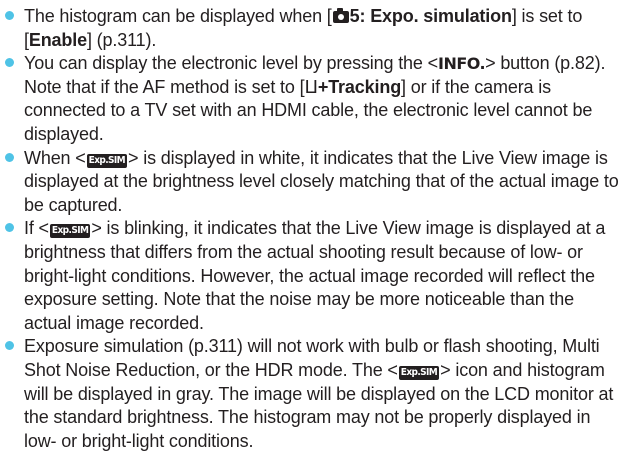 This screenshot has width=625, height=456. What do you see at coordinates (57, 39) in the screenshot?
I see `setting-value: Enable` at bounding box center [57, 39].